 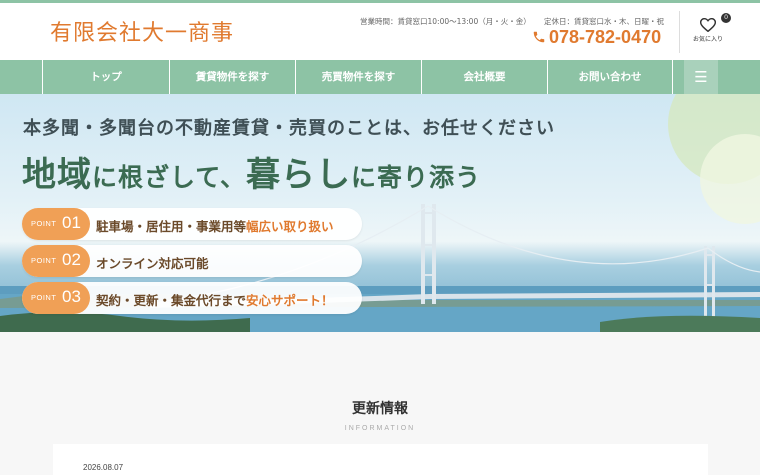 What do you see at coordinates (380, 459) in the screenshot?
I see `news-list-item: 2026.08.07` at bounding box center [380, 459].